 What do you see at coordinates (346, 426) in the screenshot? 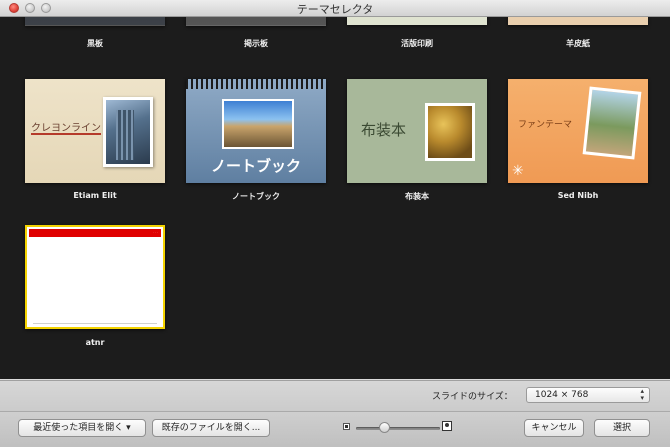
I see `small-thumbnail-icon` at bounding box center [346, 426].